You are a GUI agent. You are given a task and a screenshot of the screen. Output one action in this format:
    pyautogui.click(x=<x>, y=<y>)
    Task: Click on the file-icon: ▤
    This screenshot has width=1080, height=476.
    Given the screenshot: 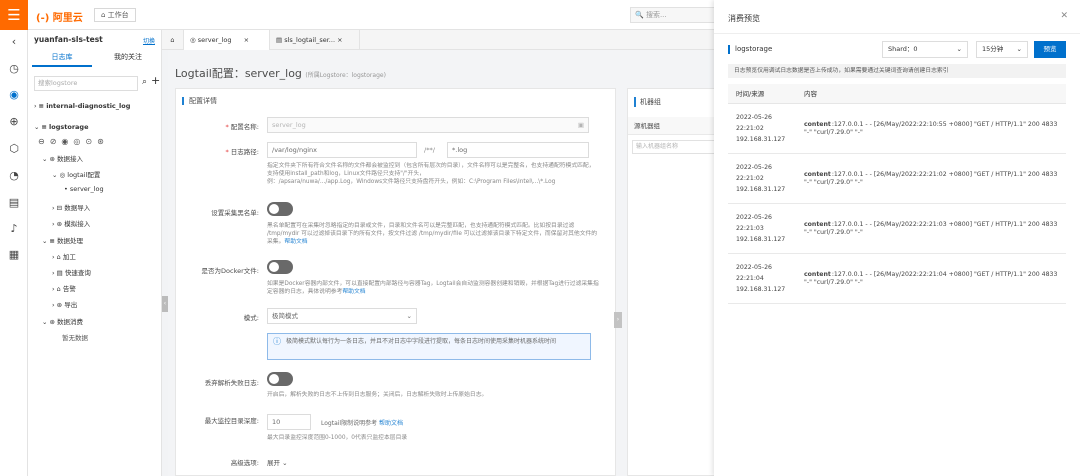 What is the action you would take?
    pyautogui.click(x=14, y=203)
    